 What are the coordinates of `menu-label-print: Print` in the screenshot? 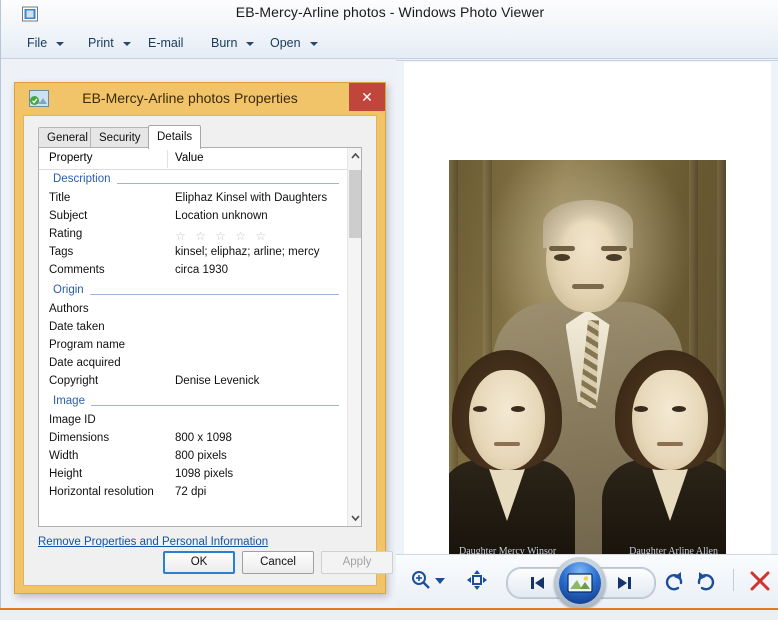 It's located at (101, 43).